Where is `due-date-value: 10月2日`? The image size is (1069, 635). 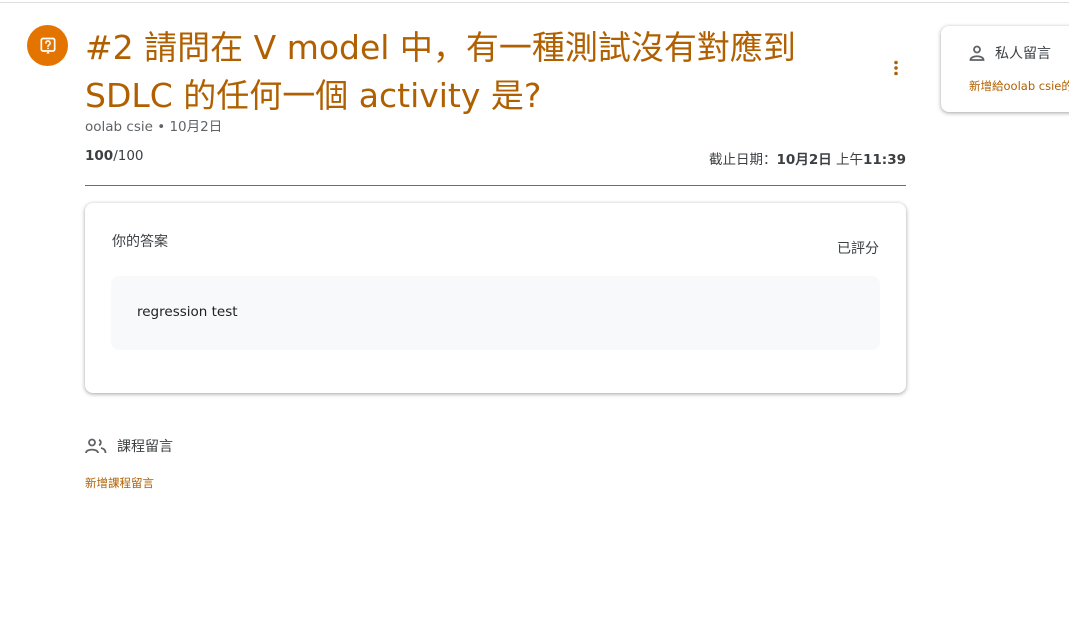
due-date-value: 10月2日 is located at coordinates (804, 160).